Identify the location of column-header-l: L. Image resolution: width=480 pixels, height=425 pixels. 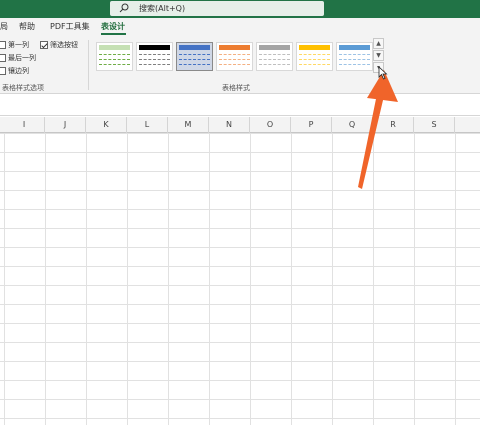
(147, 125).